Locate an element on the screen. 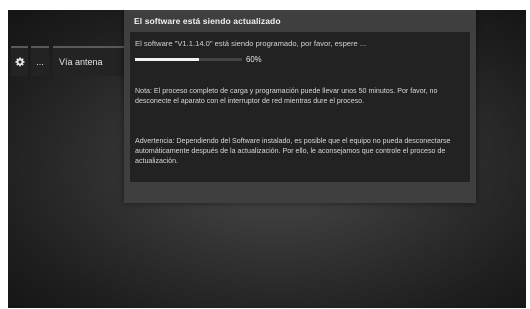  update-progress-fill is located at coordinates (167, 59).